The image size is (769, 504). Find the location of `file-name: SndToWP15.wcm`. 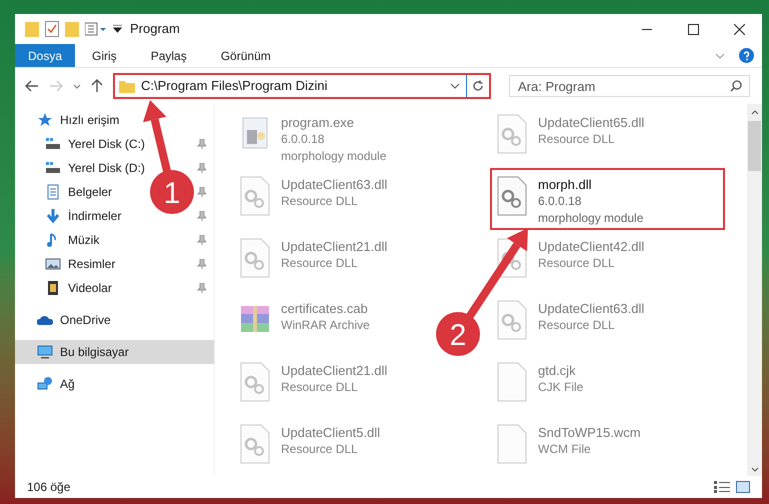

file-name: SndToWP15.wcm is located at coordinates (589, 432).